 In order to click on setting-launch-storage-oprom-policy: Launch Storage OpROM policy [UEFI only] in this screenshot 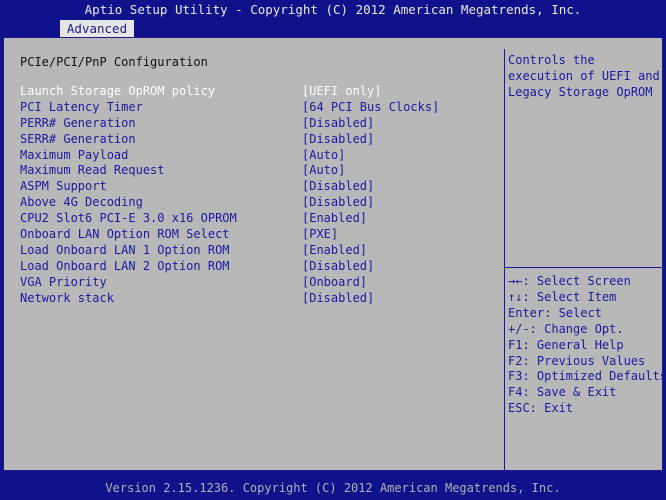, I will do `click(260, 92)`.